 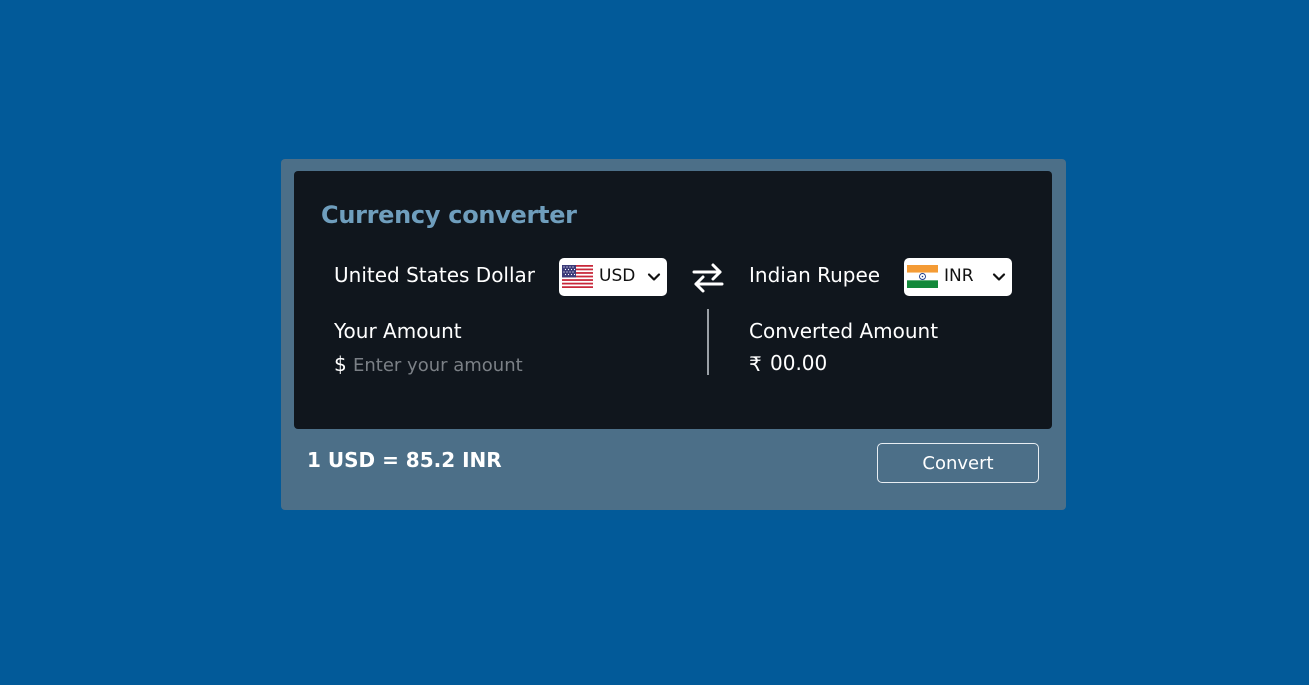 What do you see at coordinates (449, 215) in the screenshot?
I see `app-title: Currency converter` at bounding box center [449, 215].